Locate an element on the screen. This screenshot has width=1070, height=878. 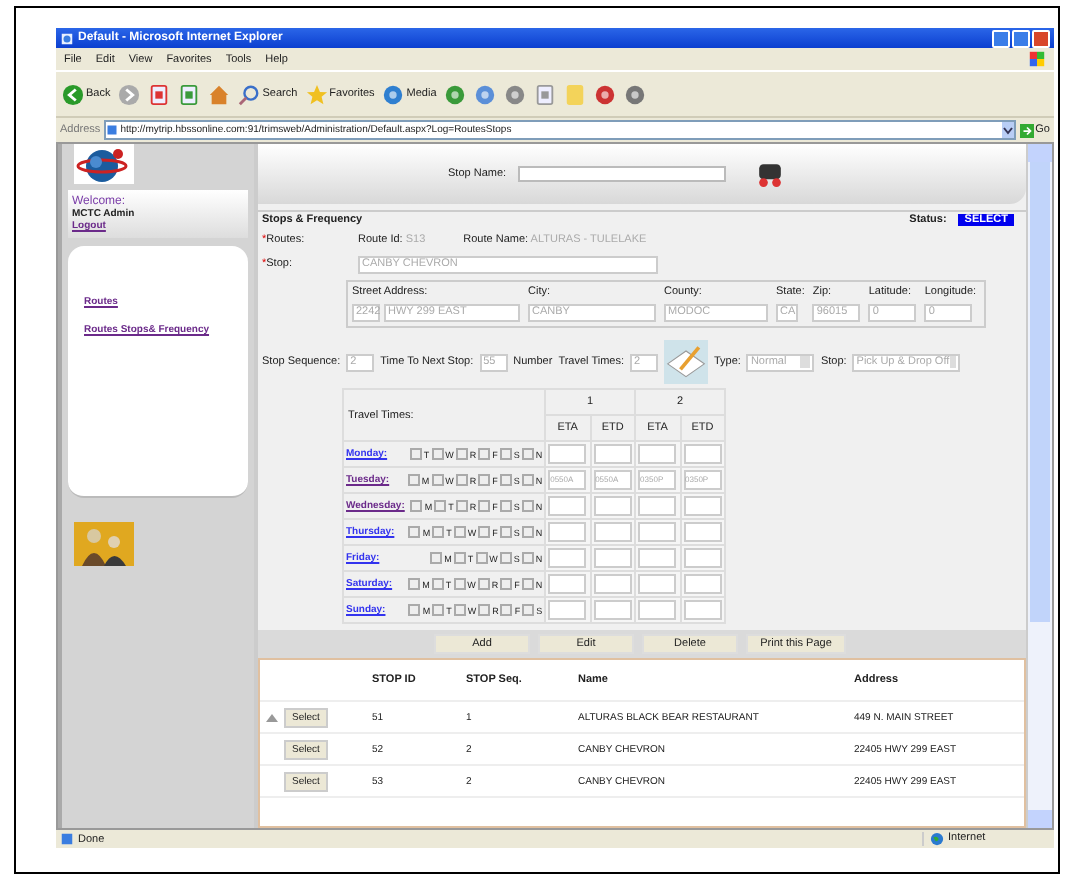
edit-button is located at coordinates (545, 94).